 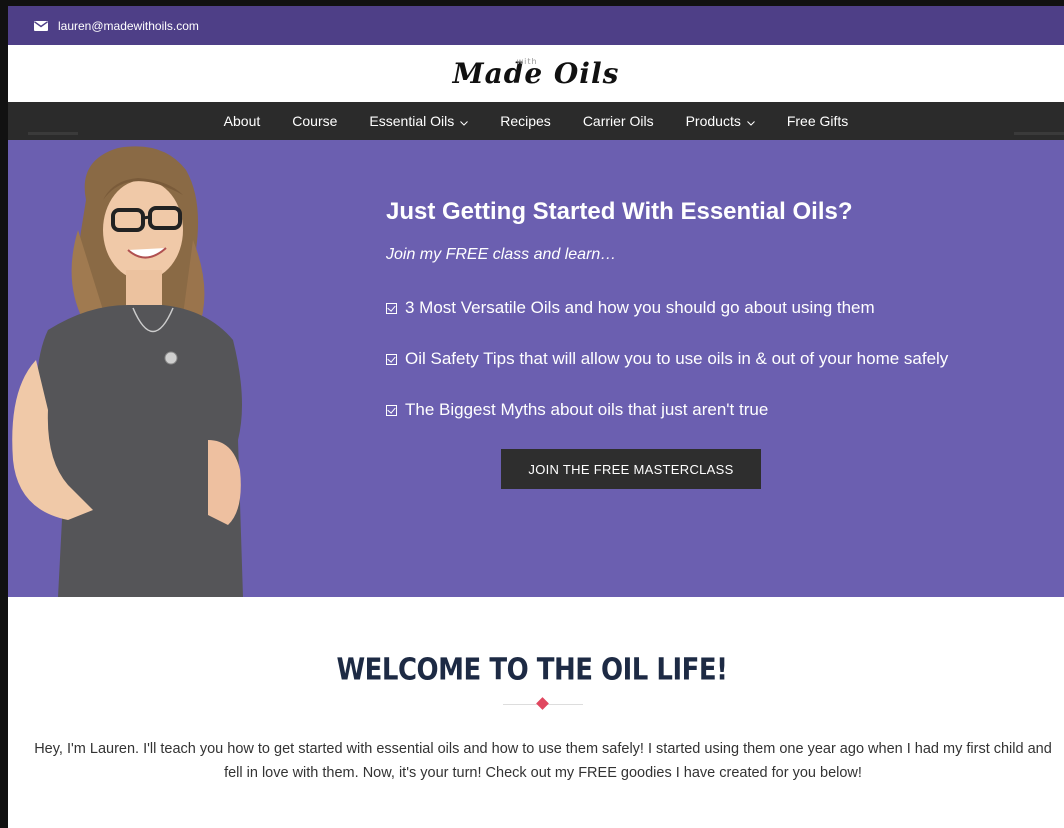 I want to click on nav-item-products: Products, so click(x=720, y=121).